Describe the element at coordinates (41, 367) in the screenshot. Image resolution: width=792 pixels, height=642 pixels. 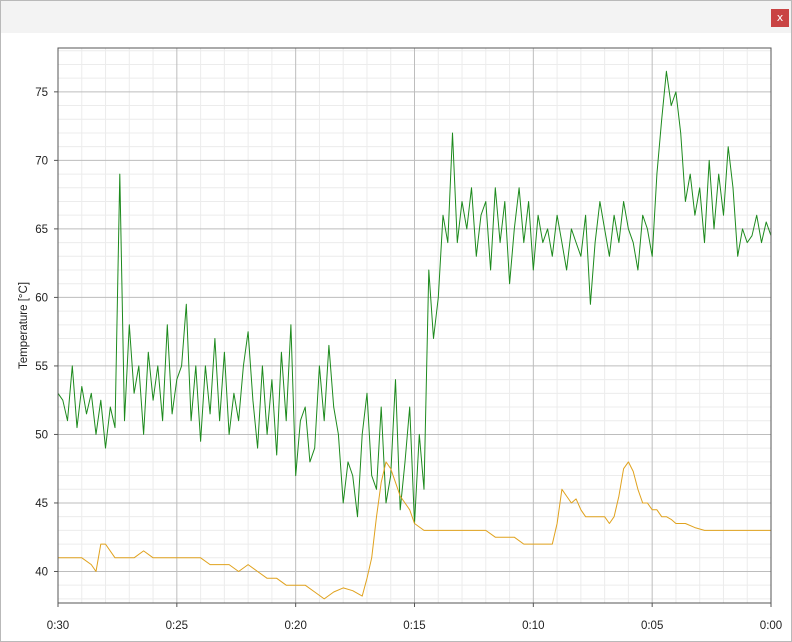
I see `y-tick-label: 55` at that location.